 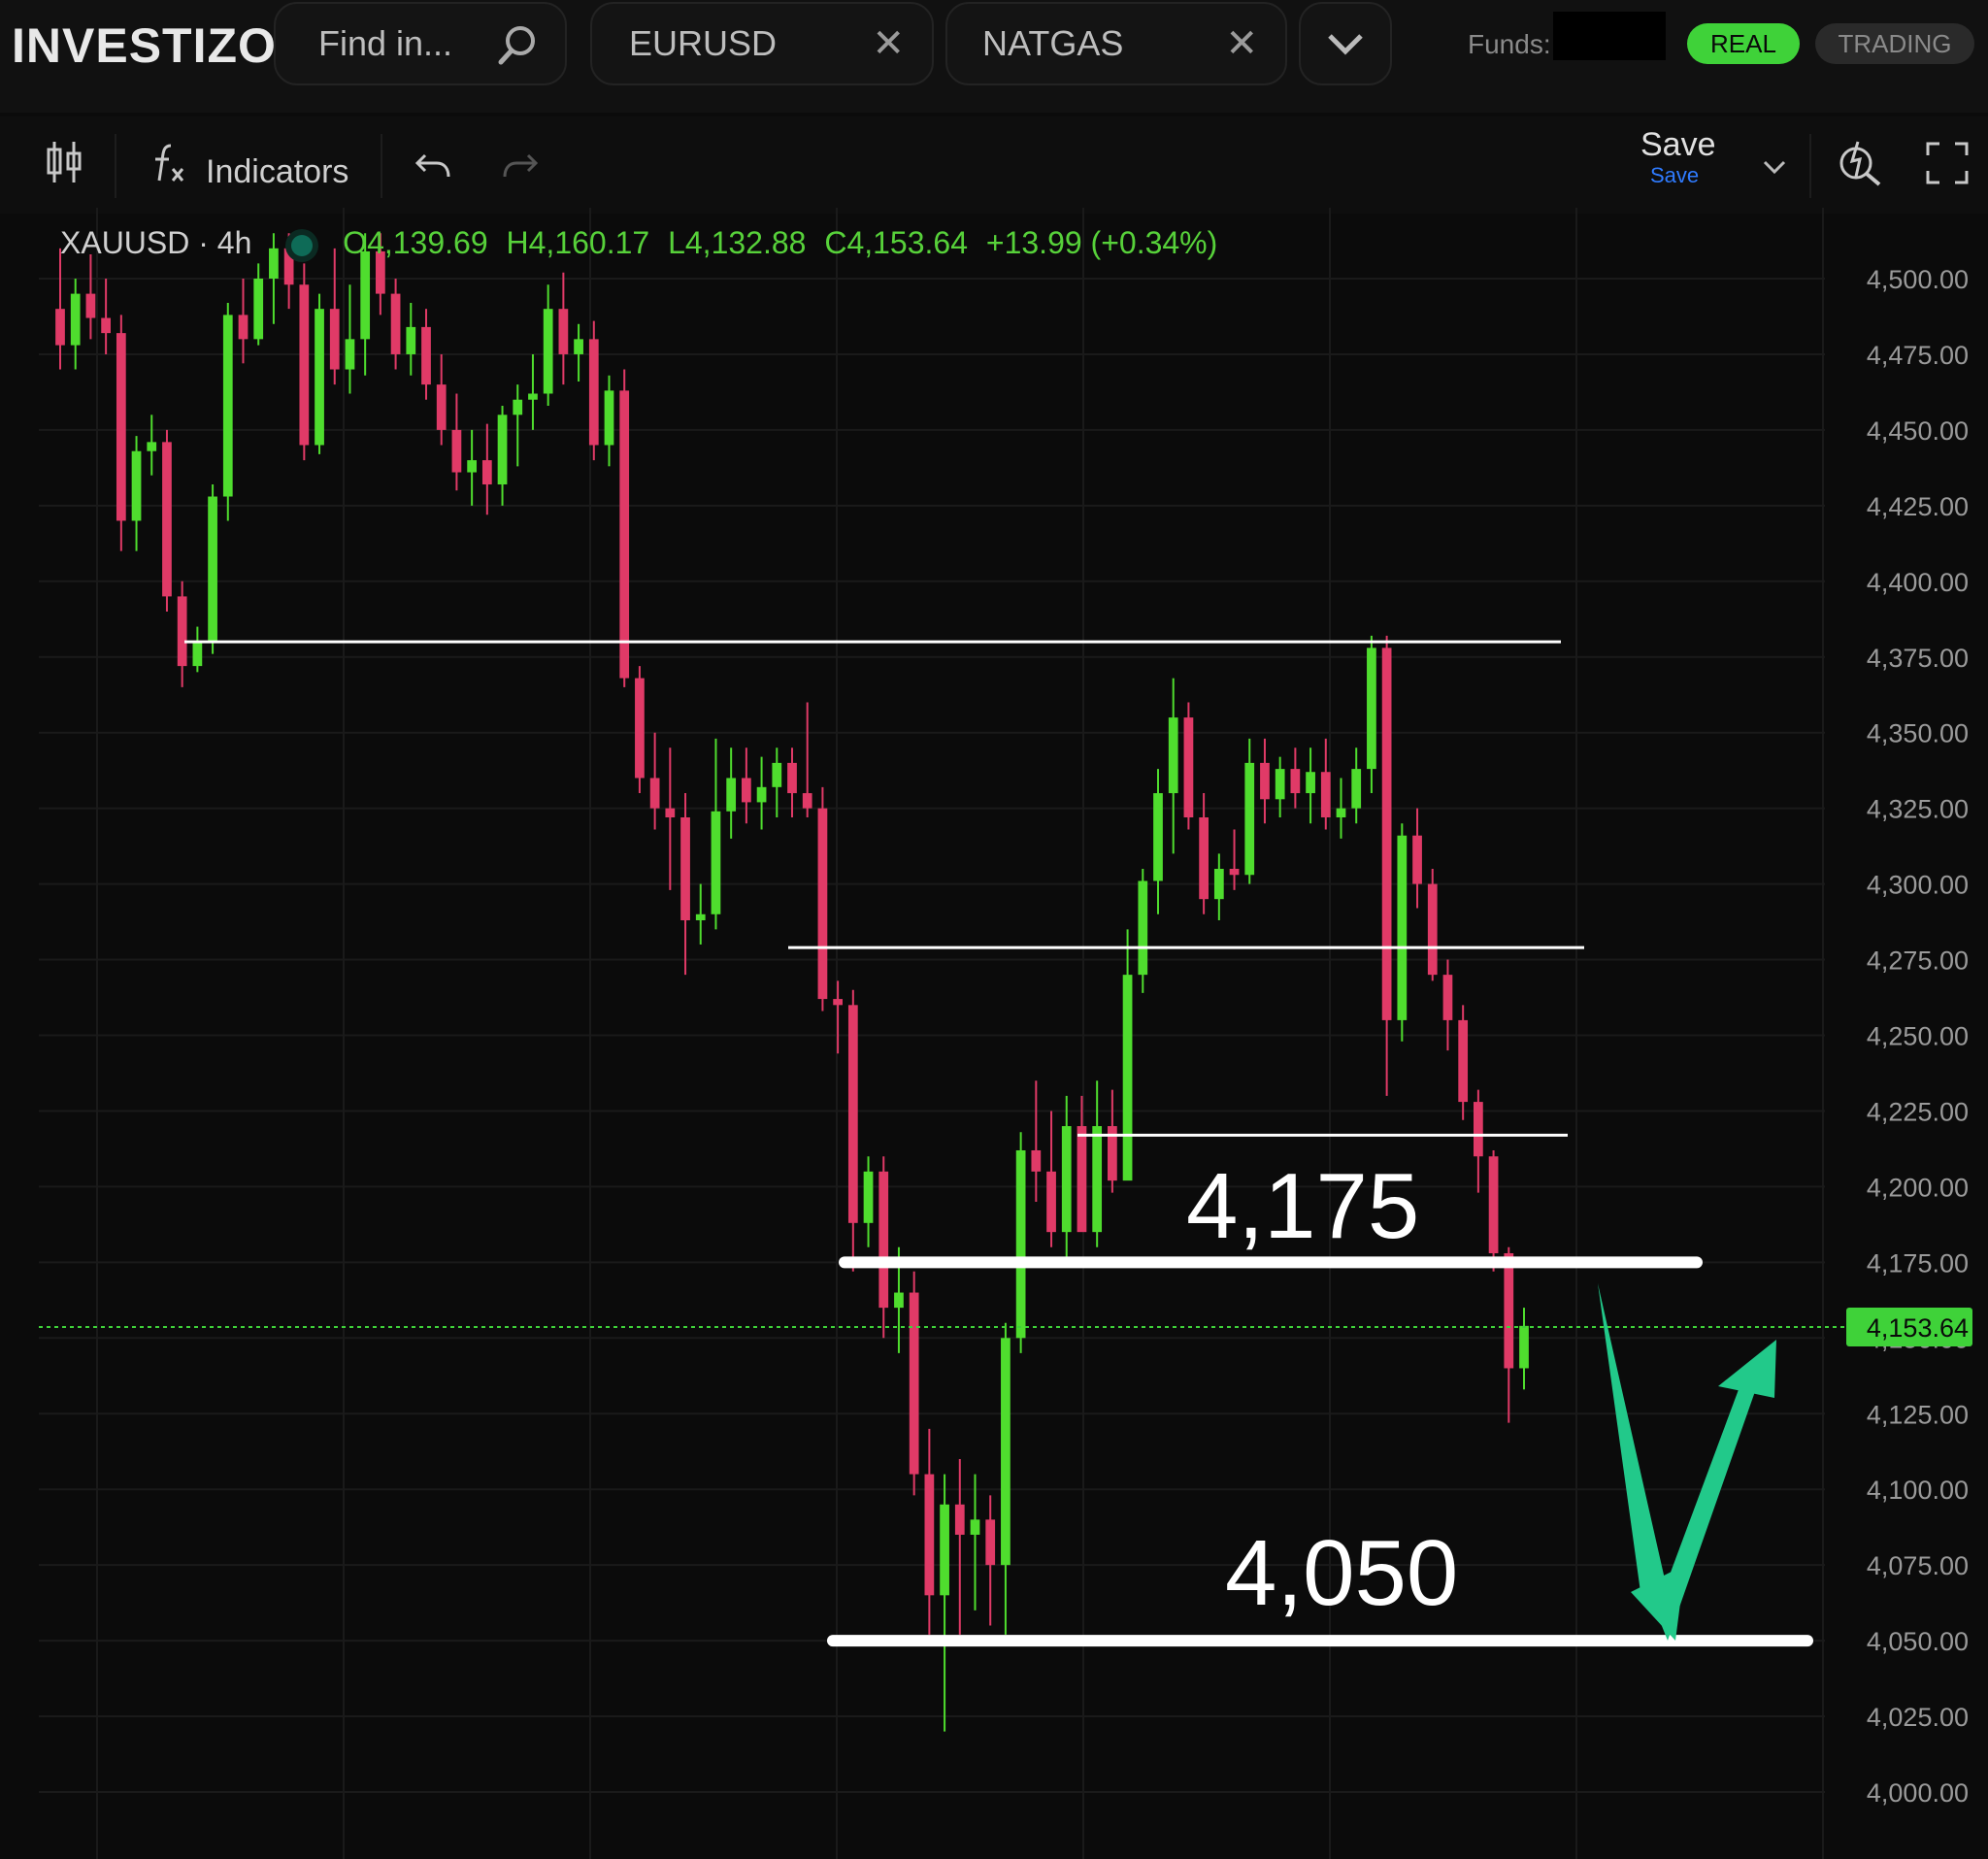 I want to click on arrow-up-head, so click(x=1747, y=1369).